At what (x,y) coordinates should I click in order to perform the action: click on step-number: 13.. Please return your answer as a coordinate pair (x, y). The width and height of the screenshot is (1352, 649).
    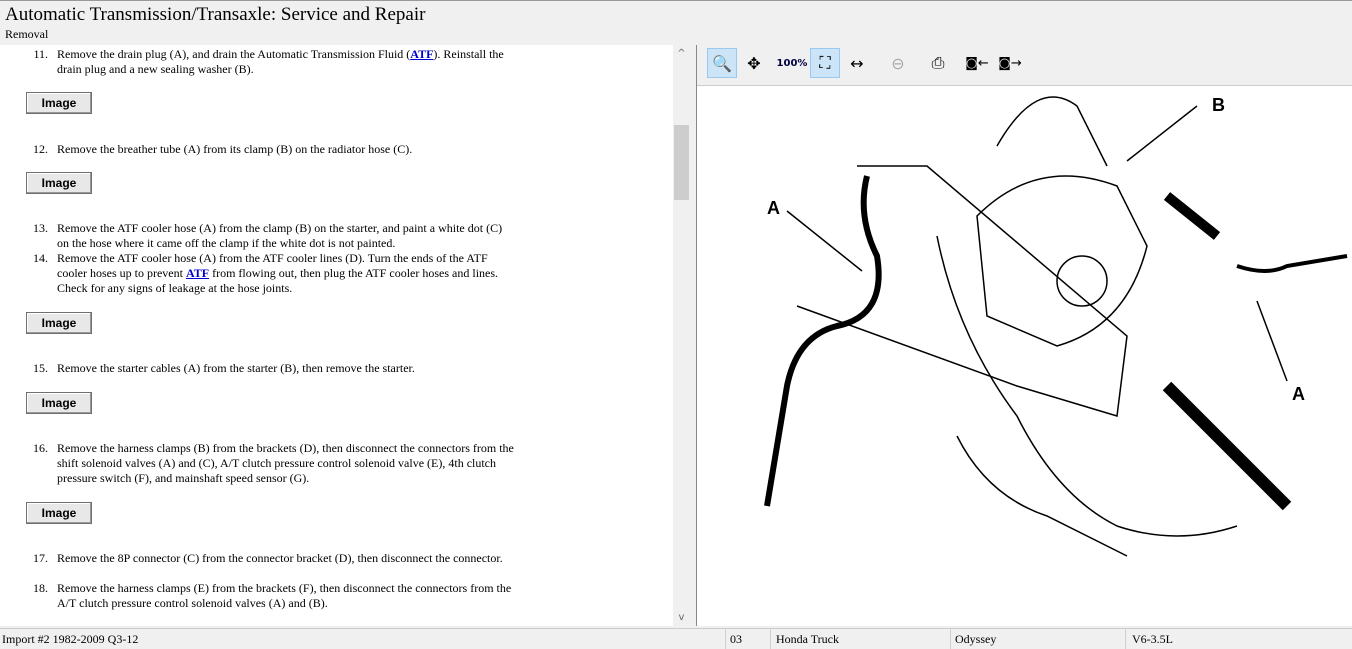
    Looking at the image, I should click on (40, 228).